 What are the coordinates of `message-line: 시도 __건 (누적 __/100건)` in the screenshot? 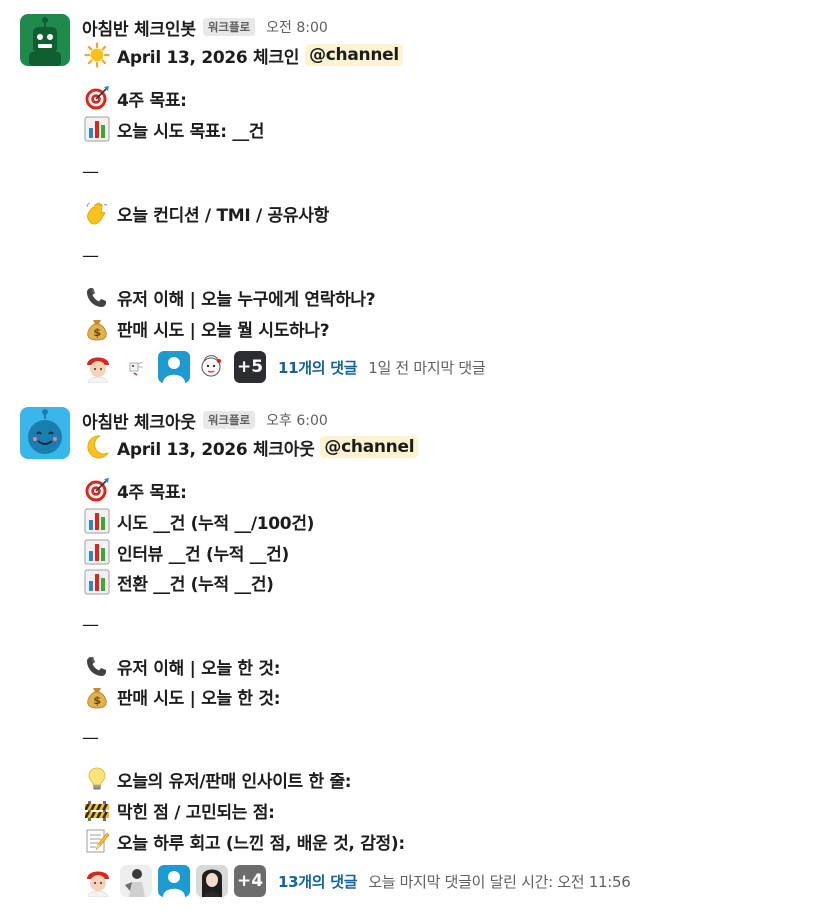 It's located at (198, 521).